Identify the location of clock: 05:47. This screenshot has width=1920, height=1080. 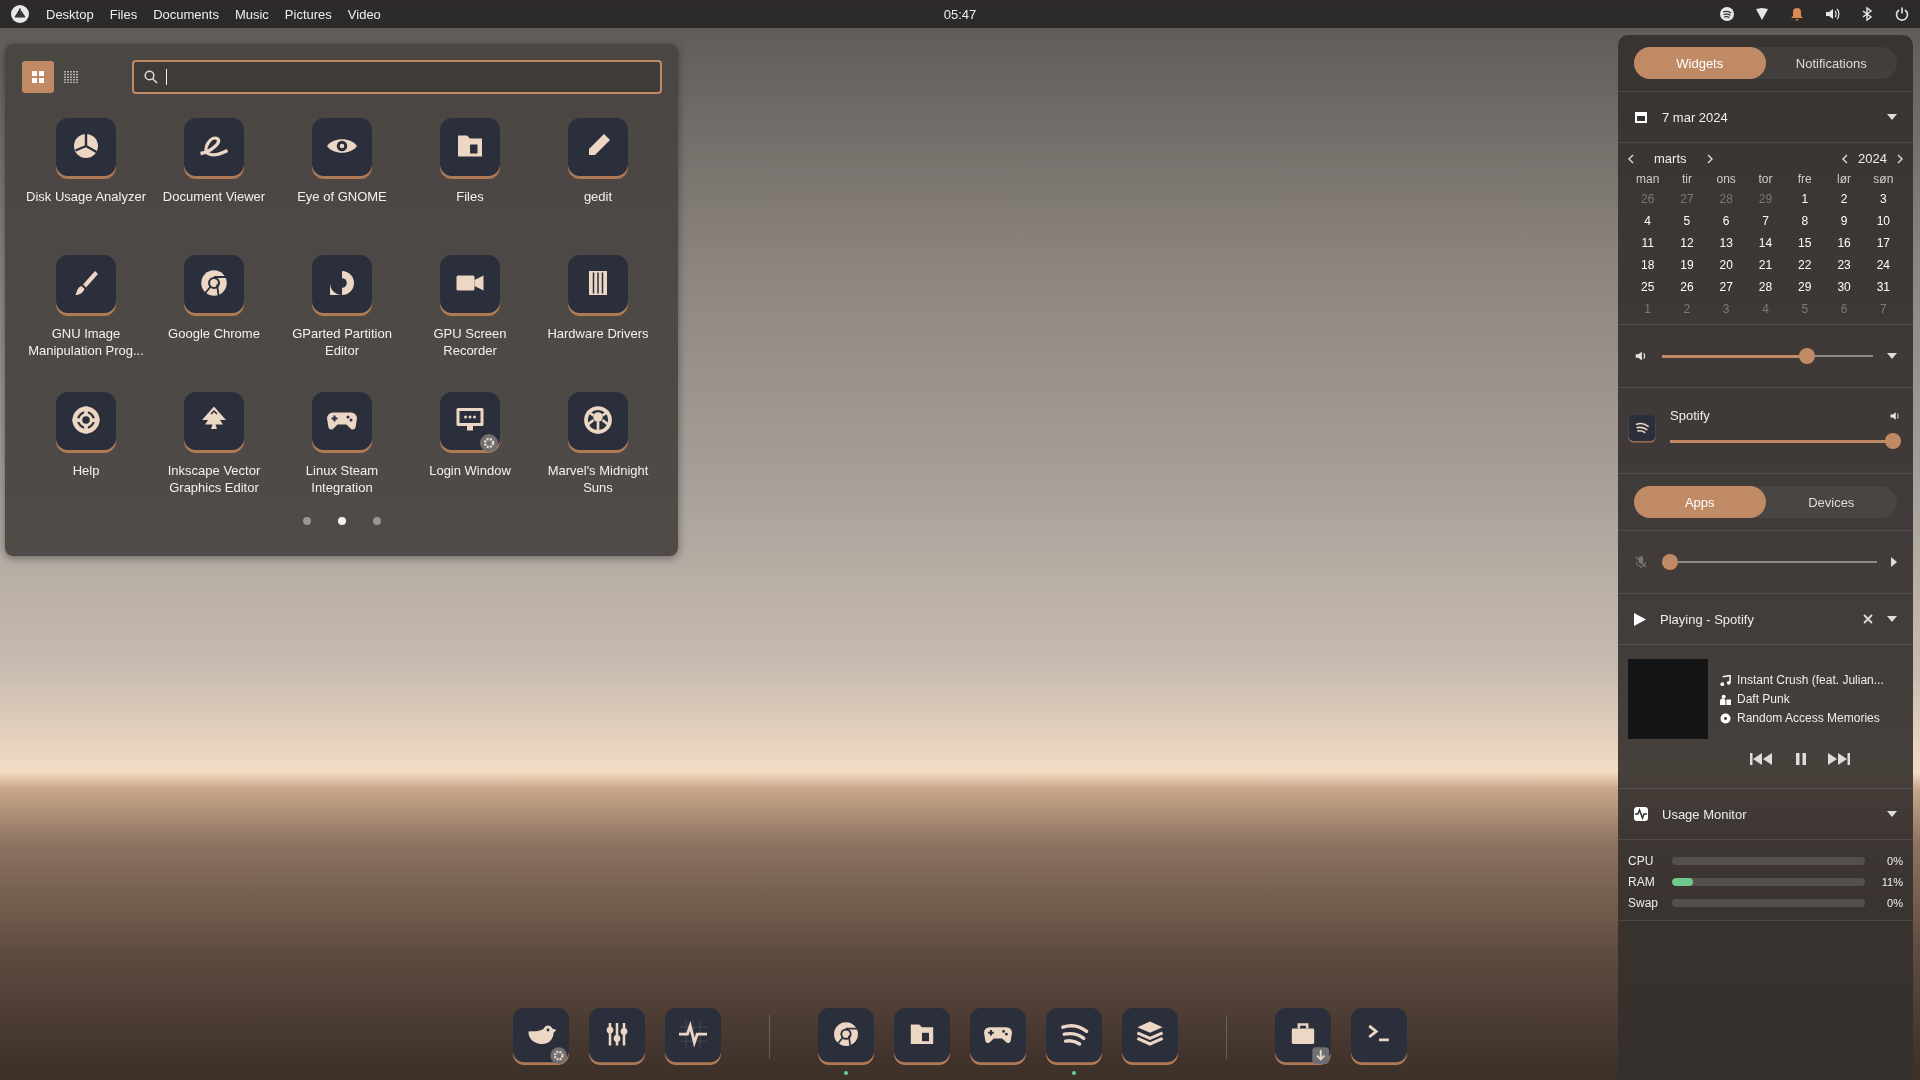
(960, 14).